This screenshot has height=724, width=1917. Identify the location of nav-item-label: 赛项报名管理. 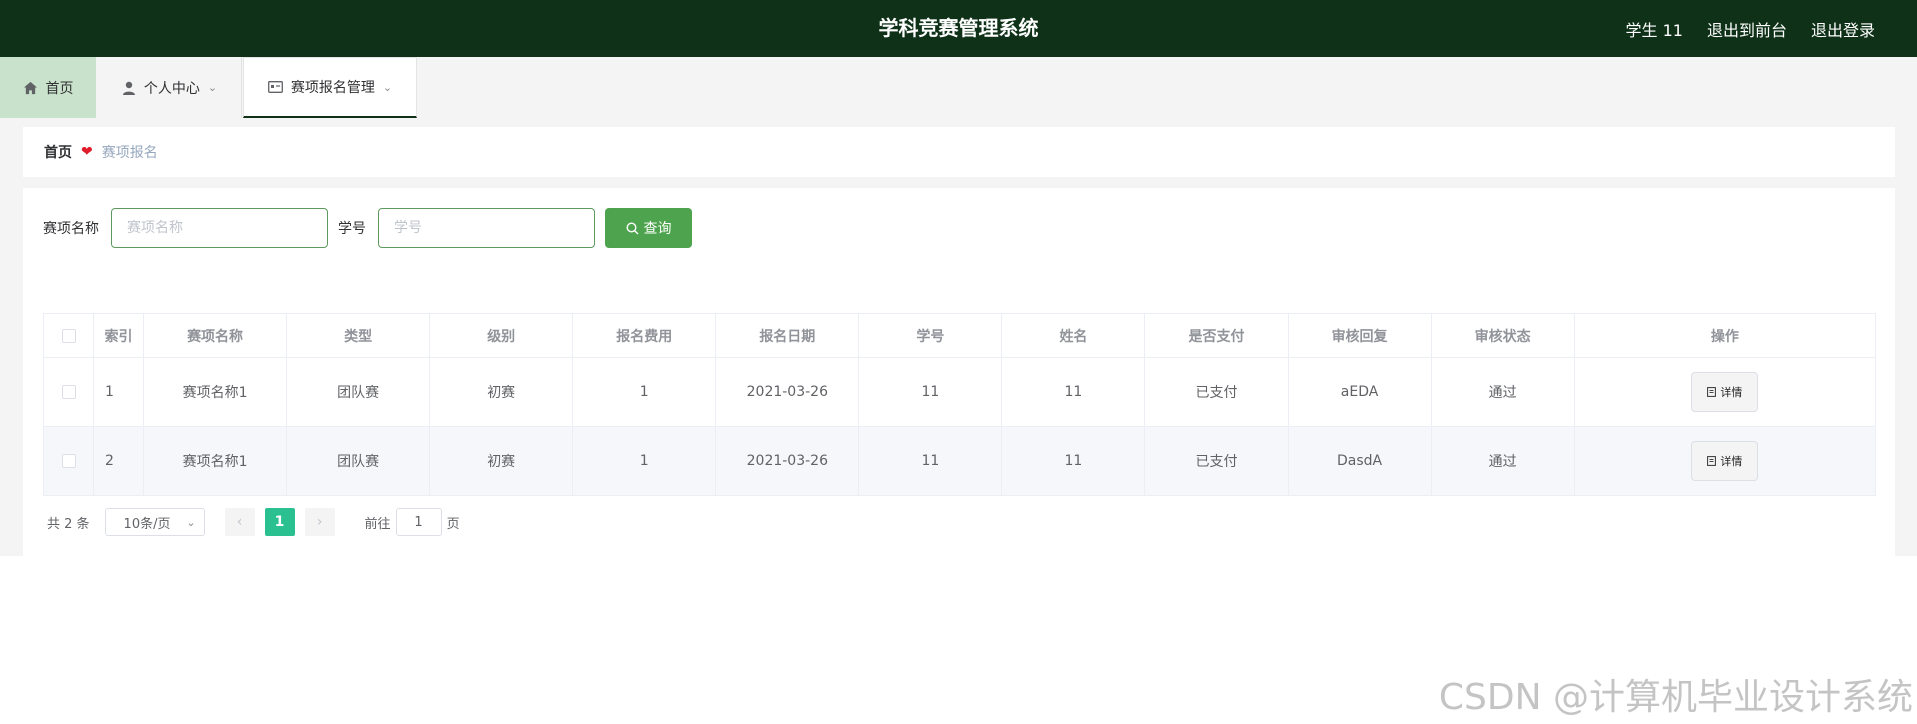
(332, 88).